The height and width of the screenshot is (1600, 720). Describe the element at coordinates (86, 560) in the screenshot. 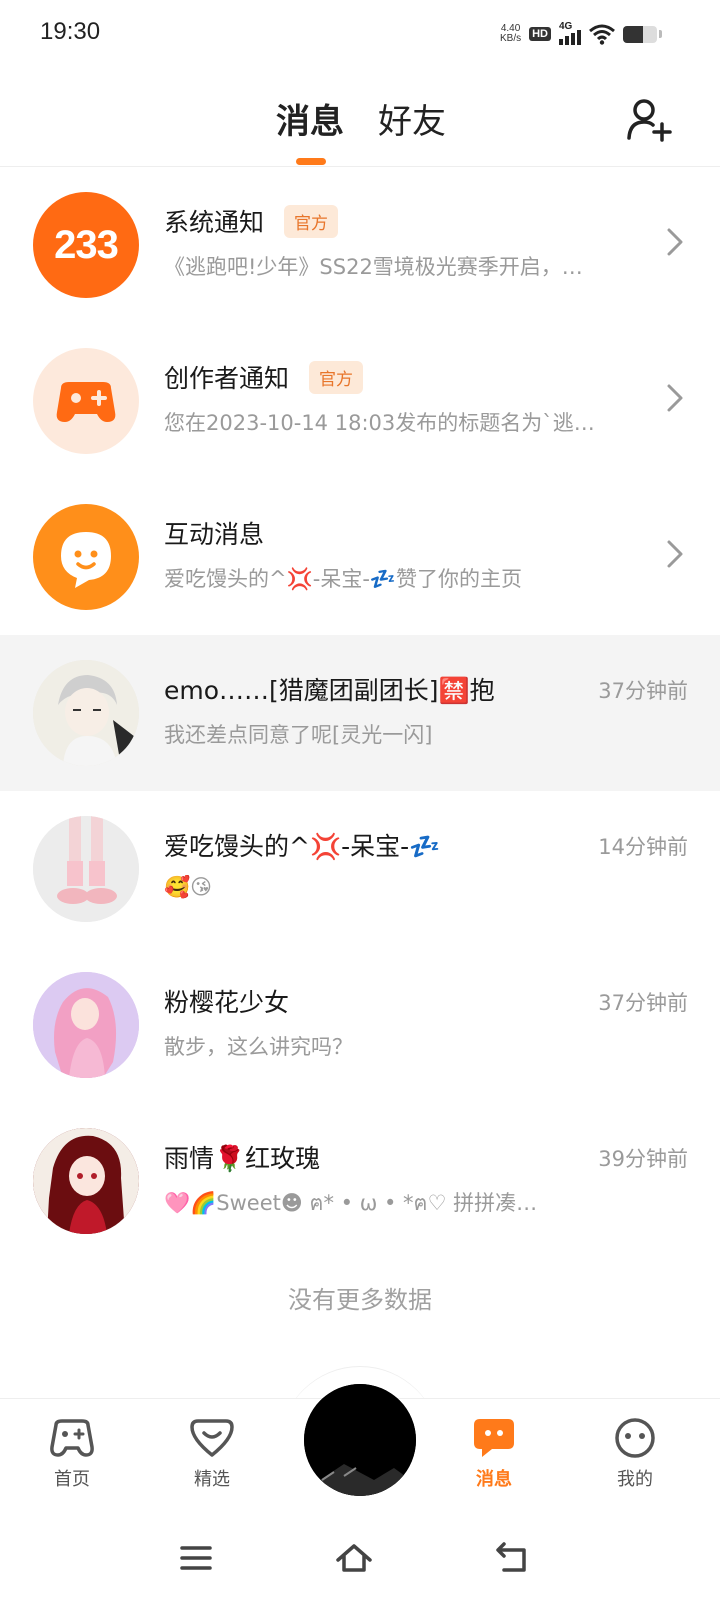

I see `smile-chat-icon` at that location.